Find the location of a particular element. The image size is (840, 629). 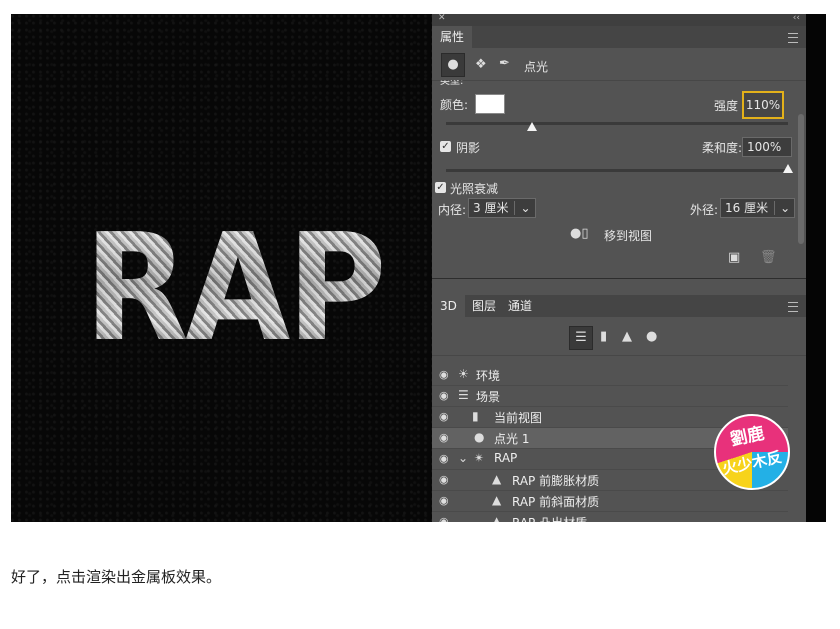

watermark-text-bottom: 火少木反 is located at coordinates (752, 463).